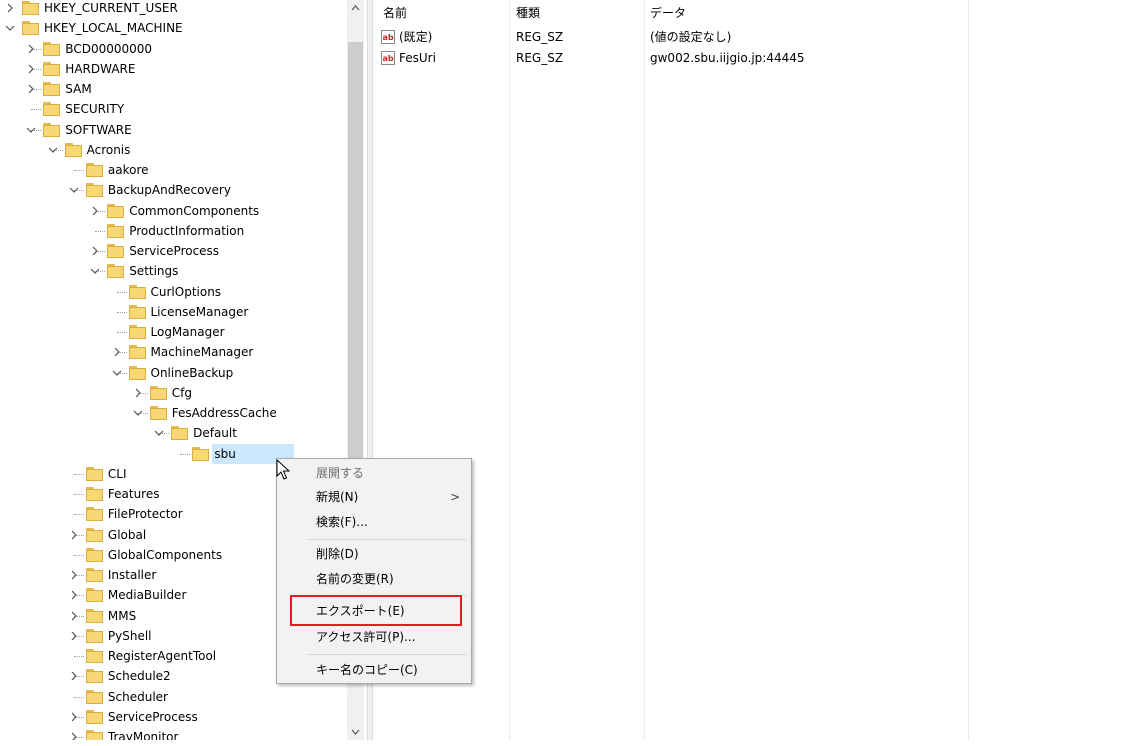 The image size is (1138, 746). I want to click on tree-node: BackupAndRecovery, so click(173, 190).